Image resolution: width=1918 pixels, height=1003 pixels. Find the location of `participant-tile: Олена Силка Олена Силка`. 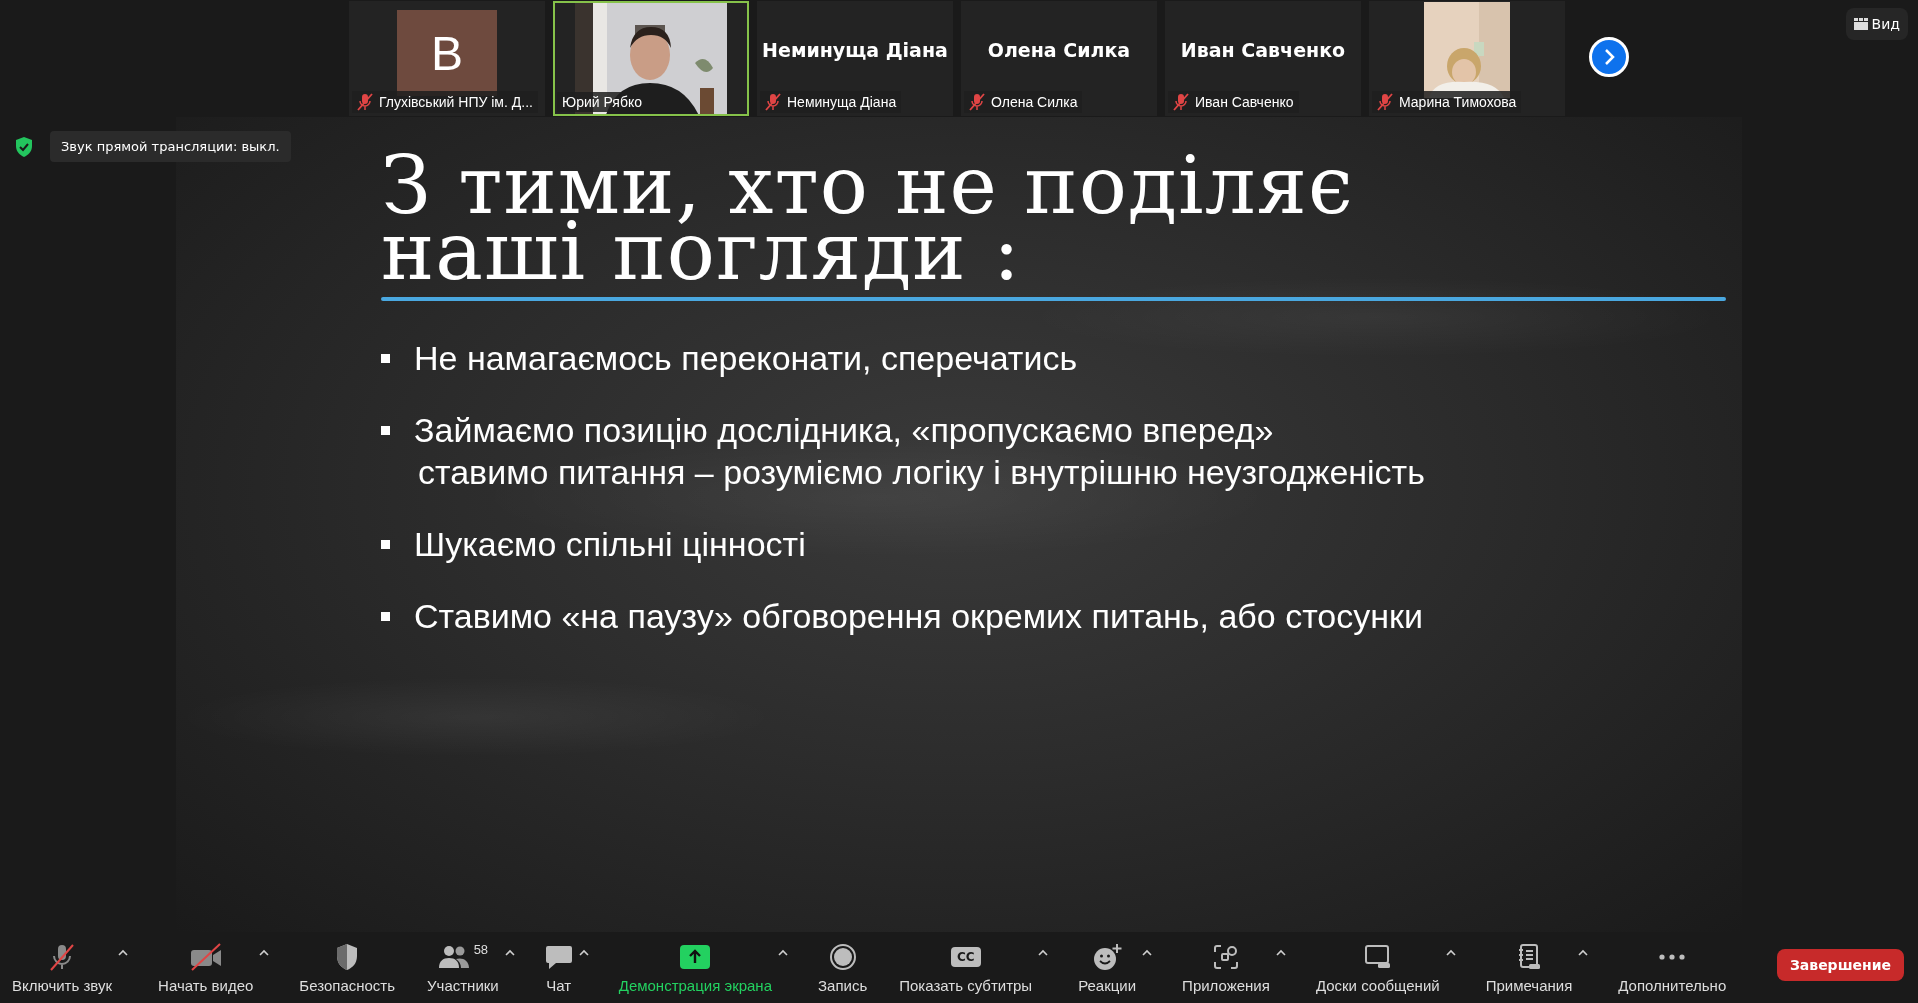

participant-tile: Олена Силка Олена Силка is located at coordinates (1059, 58).